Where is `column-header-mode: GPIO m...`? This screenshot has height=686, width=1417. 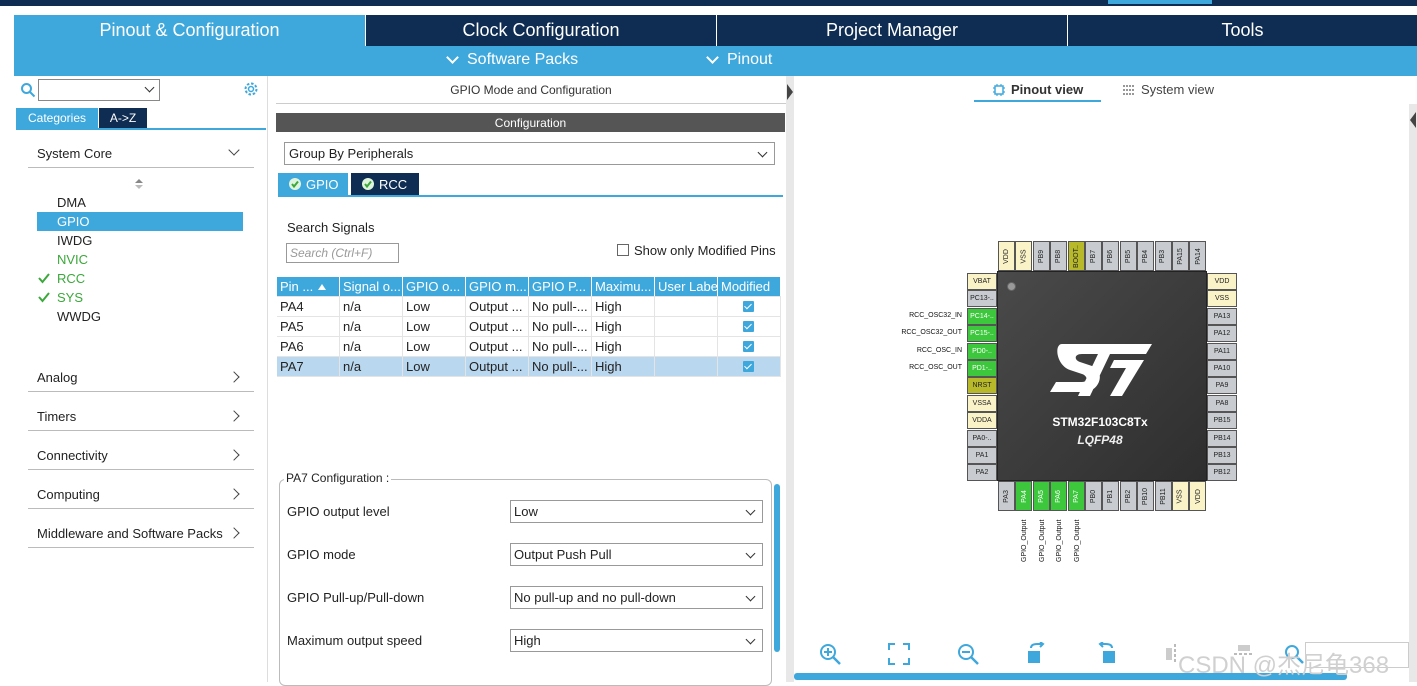
column-header-mode: GPIO m... is located at coordinates (497, 286).